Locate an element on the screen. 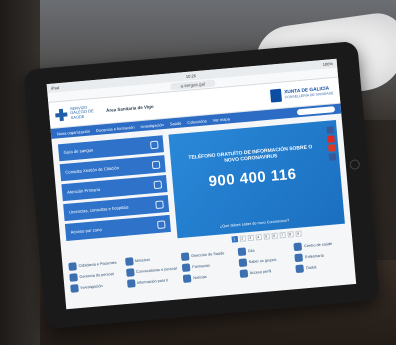 Image resolution: width=396 pixels, height=345 pixels. quicklink-label: Consulta Xestión de Citación is located at coordinates (92, 170).